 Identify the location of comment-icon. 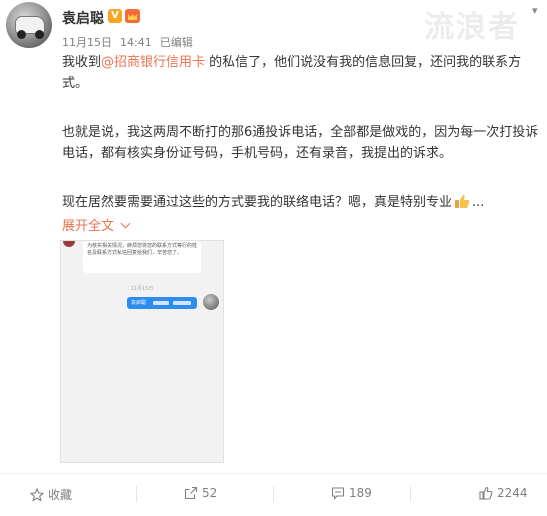
(338, 493).